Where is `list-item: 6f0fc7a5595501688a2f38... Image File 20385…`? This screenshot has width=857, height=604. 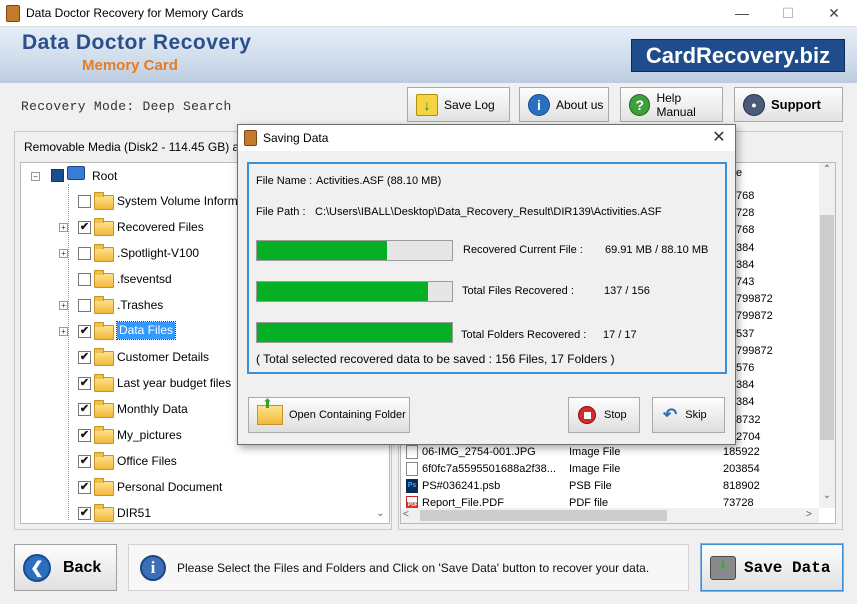
list-item: 6f0fc7a5595501688a2f38... Image File 20385… is located at coordinates (614, 469).